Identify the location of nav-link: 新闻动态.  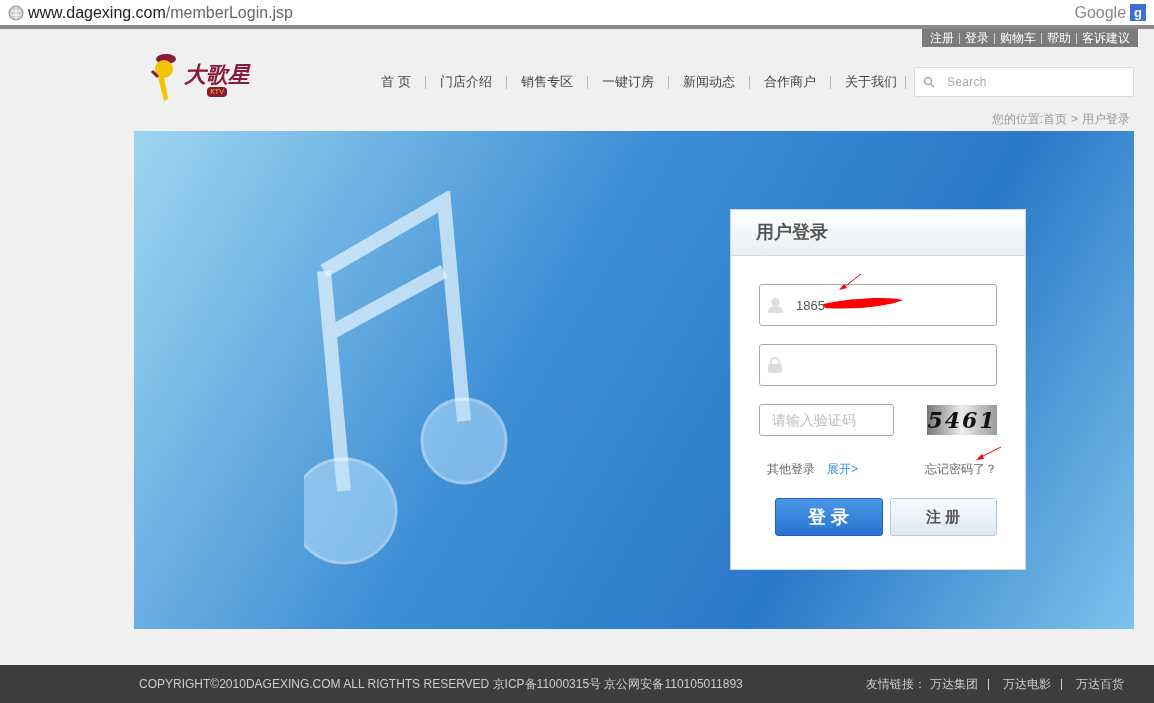
(709, 82).